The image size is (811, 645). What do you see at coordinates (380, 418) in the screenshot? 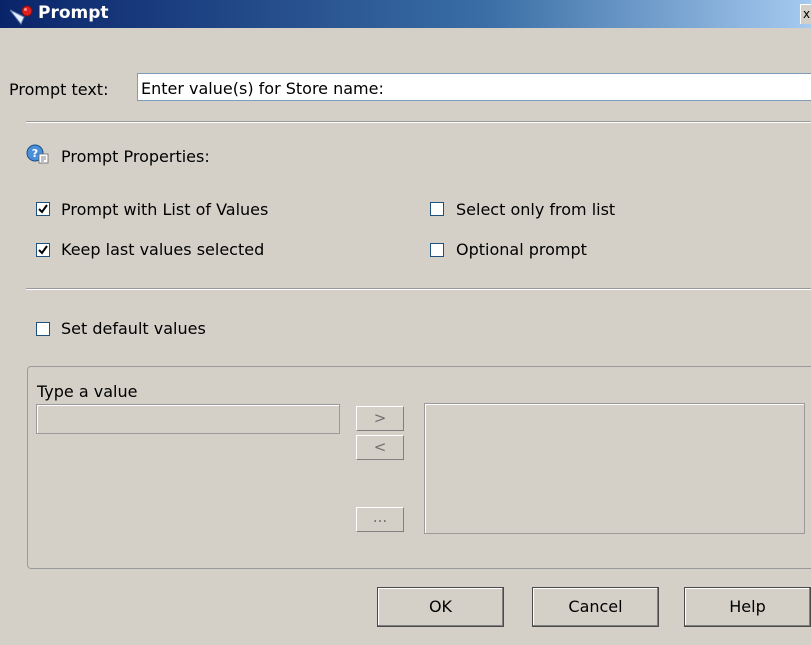
I see `add-value-button: >` at bounding box center [380, 418].